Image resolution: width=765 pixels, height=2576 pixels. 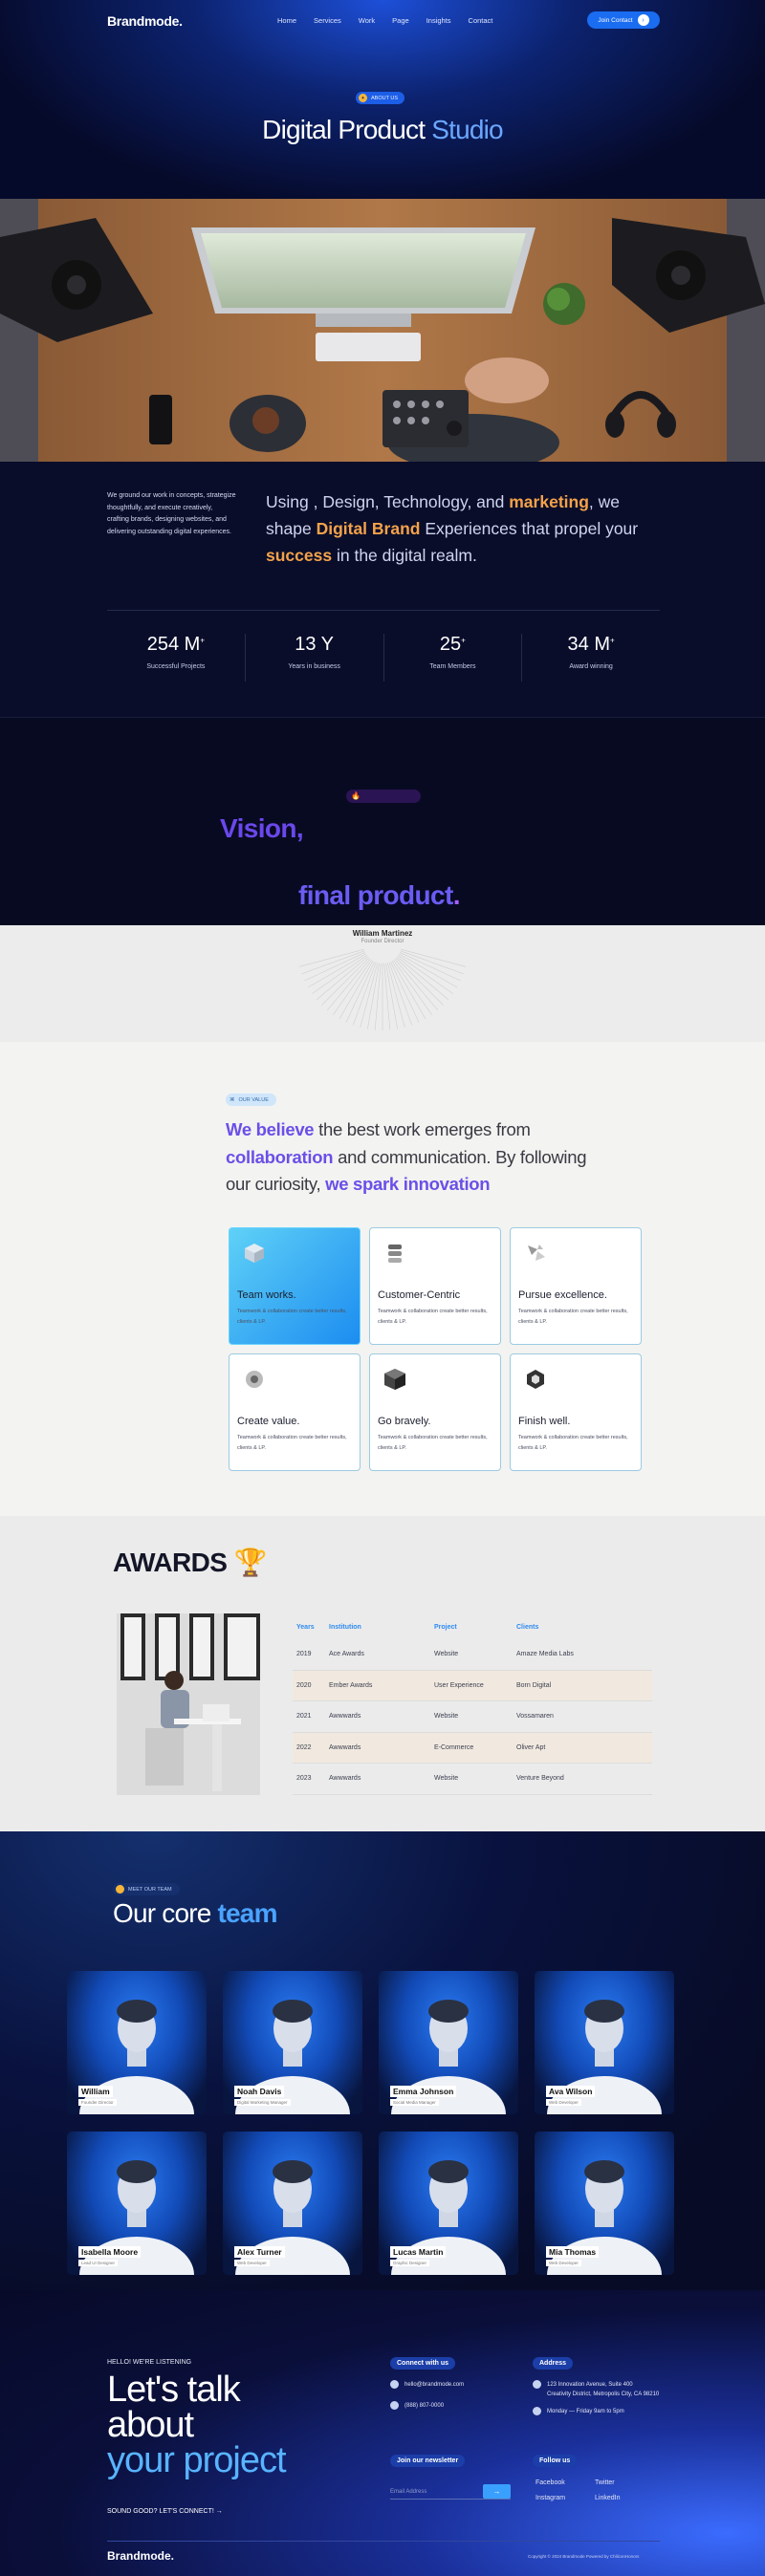 What do you see at coordinates (356, 795) in the screenshot?
I see `fire-icon: 🔥` at bounding box center [356, 795].